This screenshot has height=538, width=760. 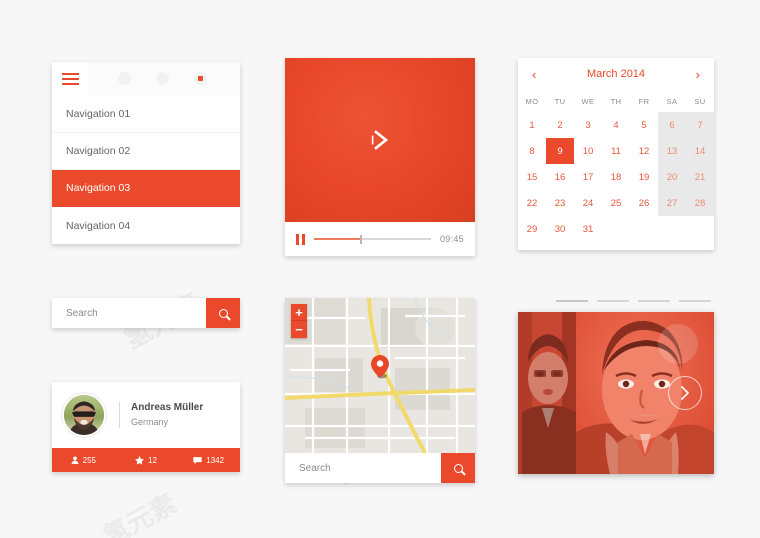 What do you see at coordinates (700, 177) in the screenshot?
I see `calendar-day-21: 21` at bounding box center [700, 177].